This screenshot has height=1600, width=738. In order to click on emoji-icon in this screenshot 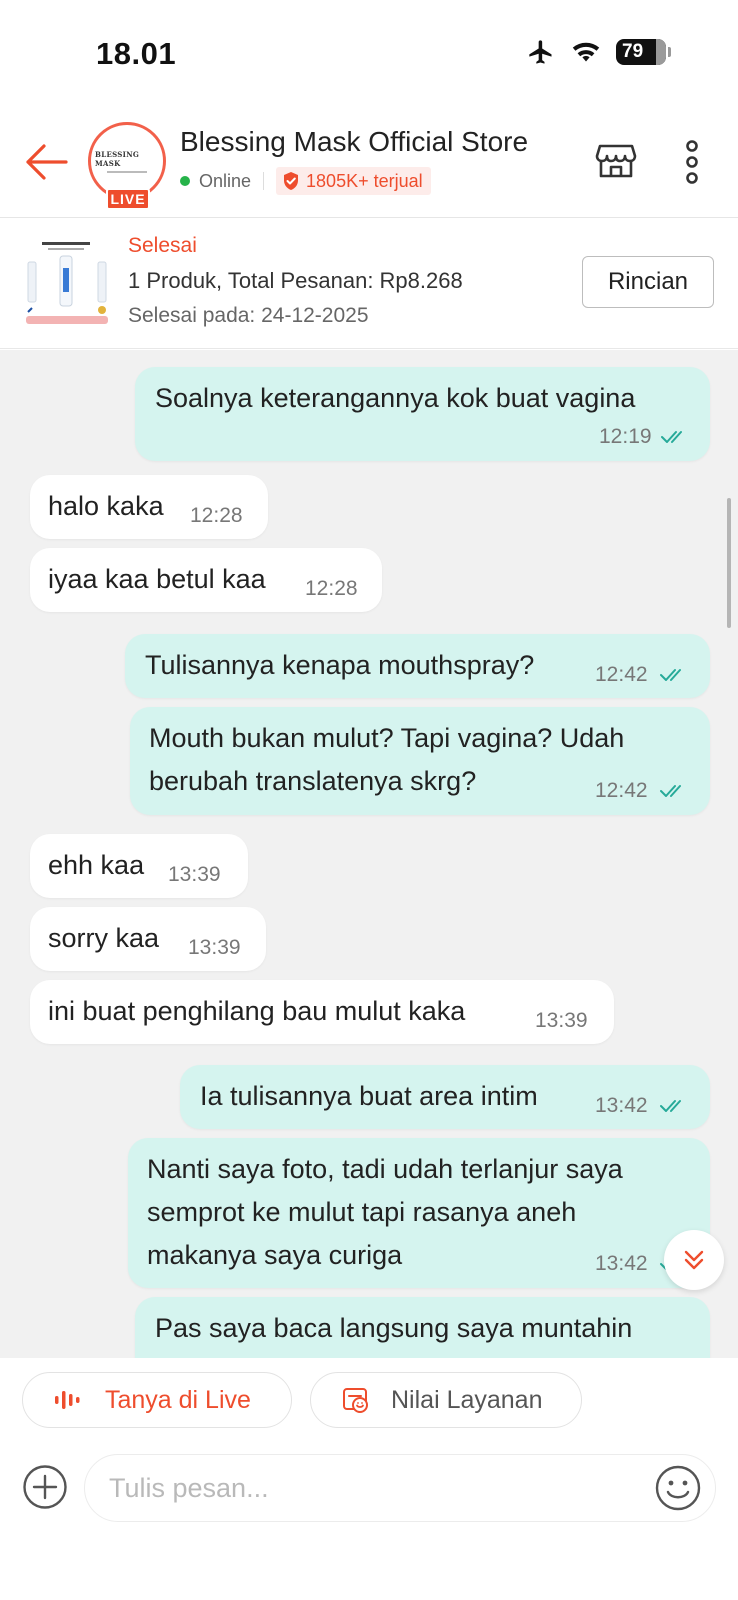, I will do `click(678, 1488)`.